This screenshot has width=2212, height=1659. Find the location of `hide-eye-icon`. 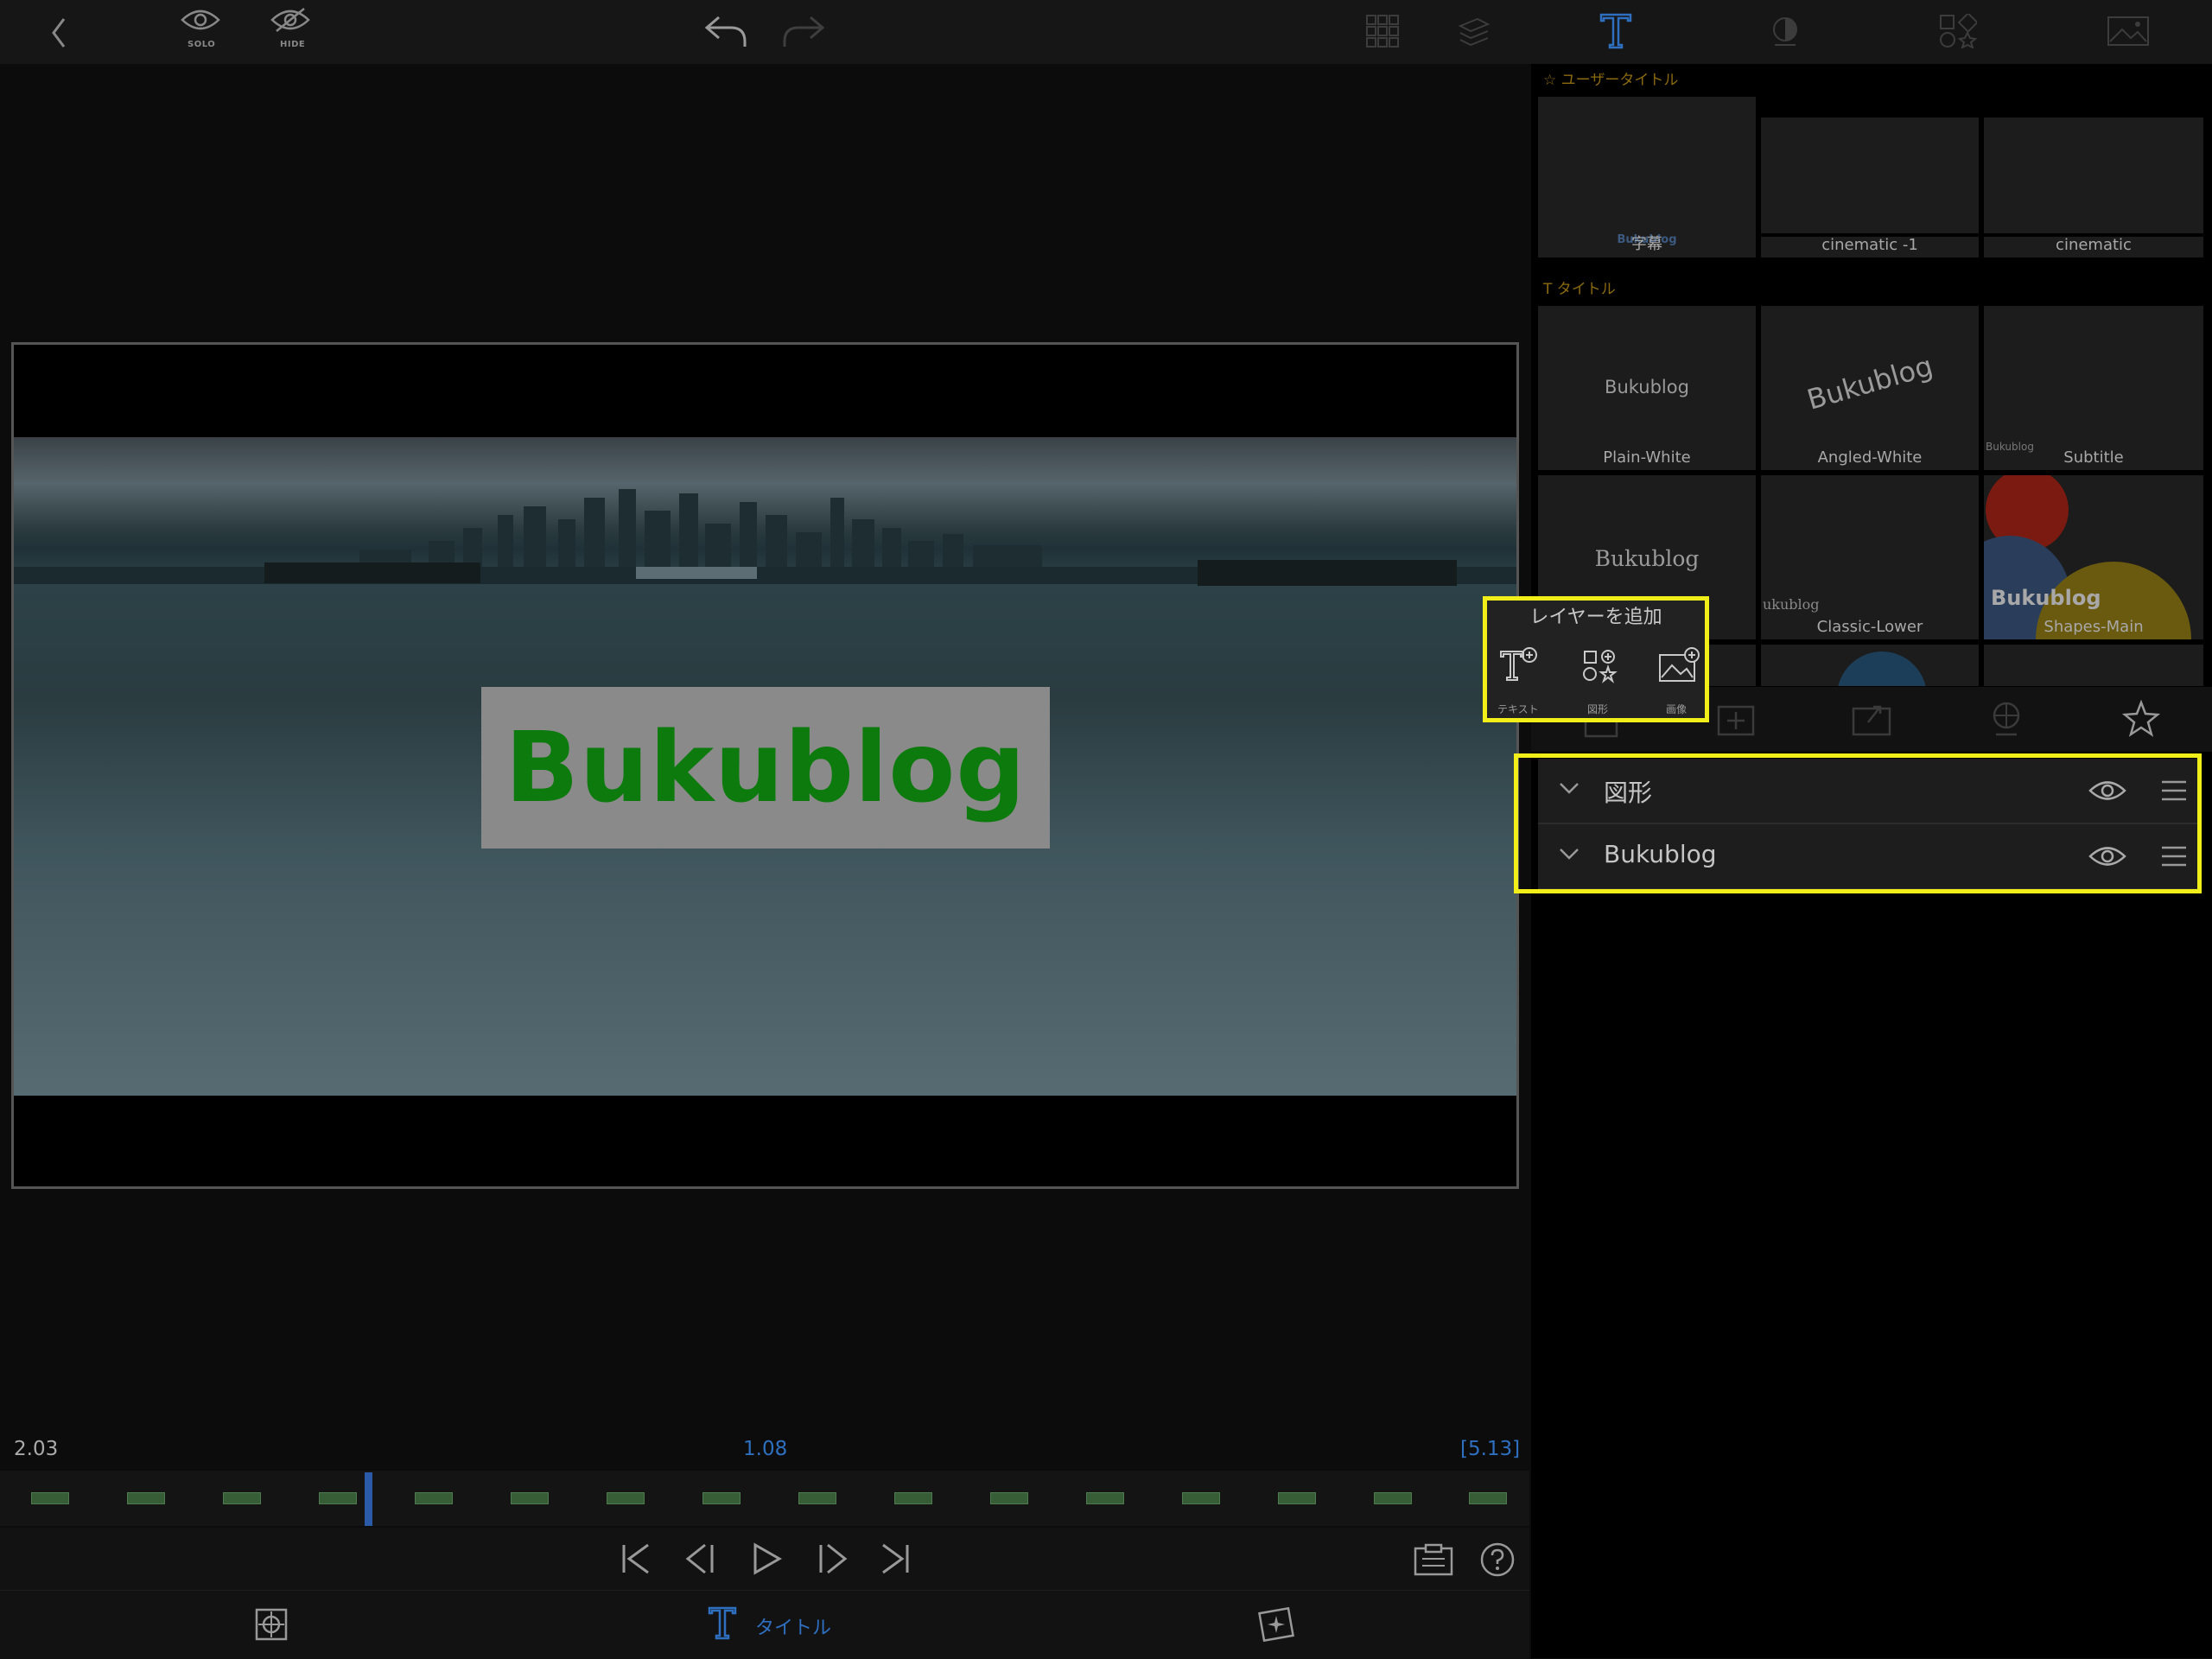

hide-eye-icon is located at coordinates (290, 20).